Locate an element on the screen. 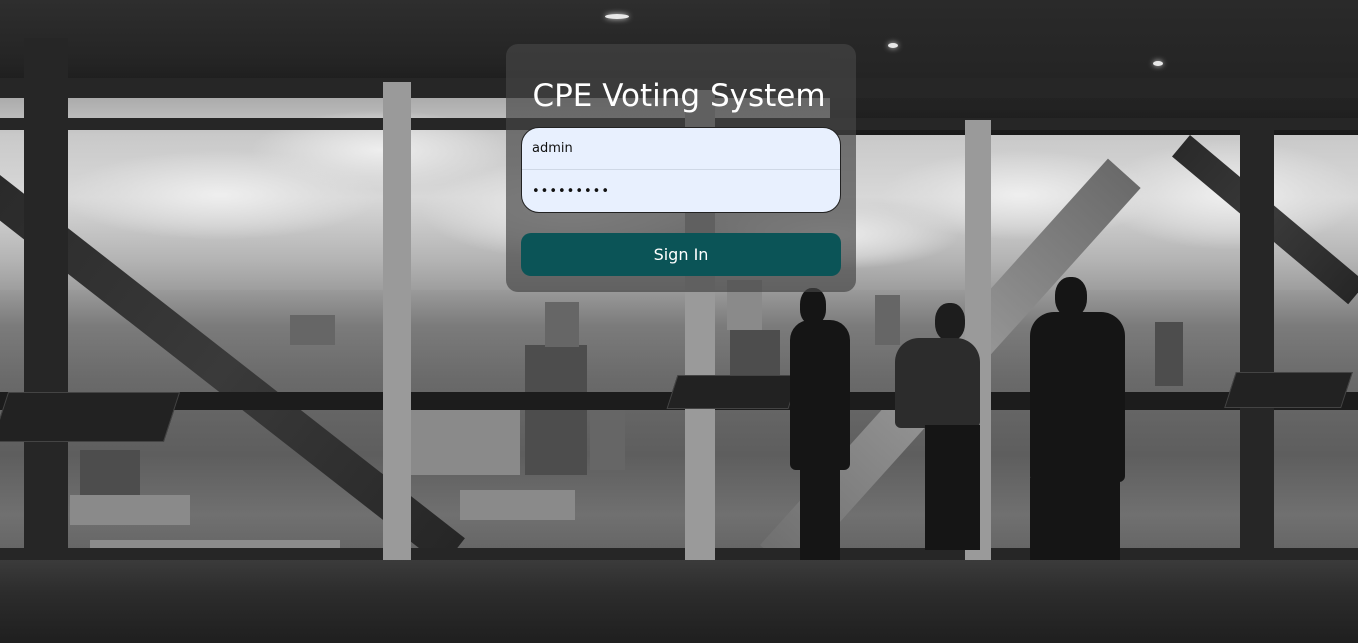  ceiling is located at coordinates (1094, 67).